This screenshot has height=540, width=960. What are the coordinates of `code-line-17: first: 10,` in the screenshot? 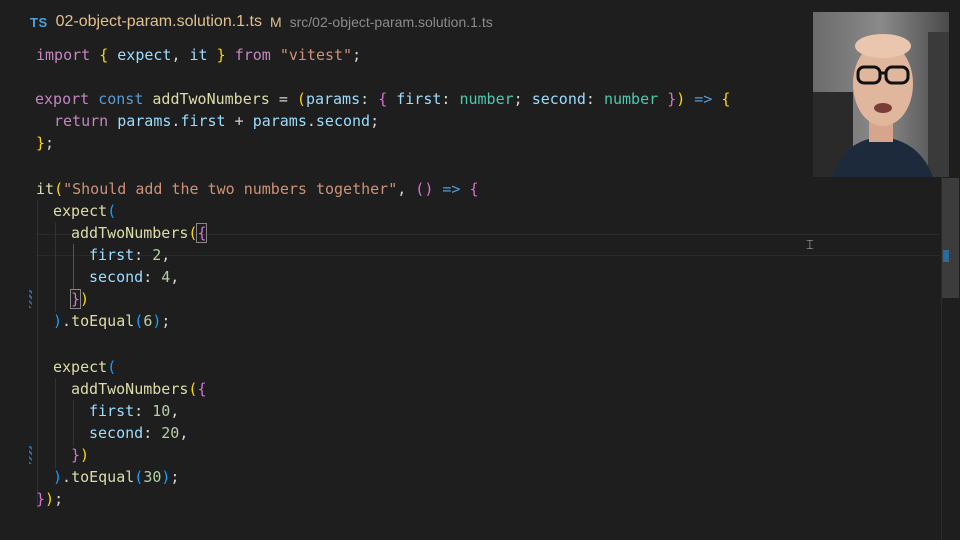 It's located at (134, 411).